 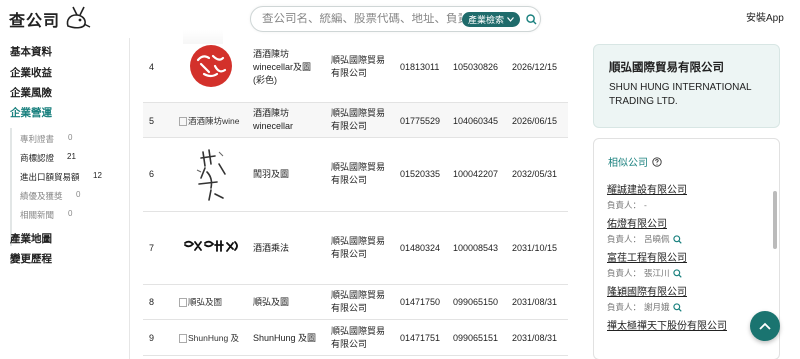 I want to click on related-company-item: 隆穎國際有限公司 負責人： 謝月娥, so click(x=647, y=298).